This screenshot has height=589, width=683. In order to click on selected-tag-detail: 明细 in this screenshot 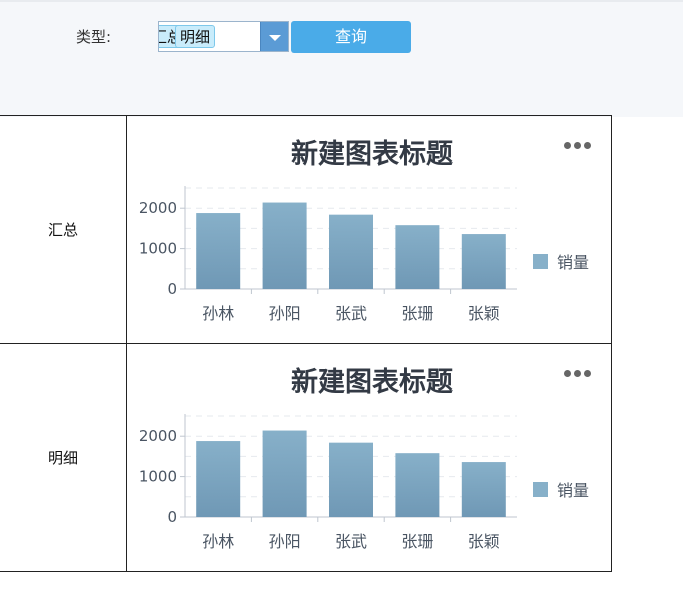, I will do `click(195, 36)`.